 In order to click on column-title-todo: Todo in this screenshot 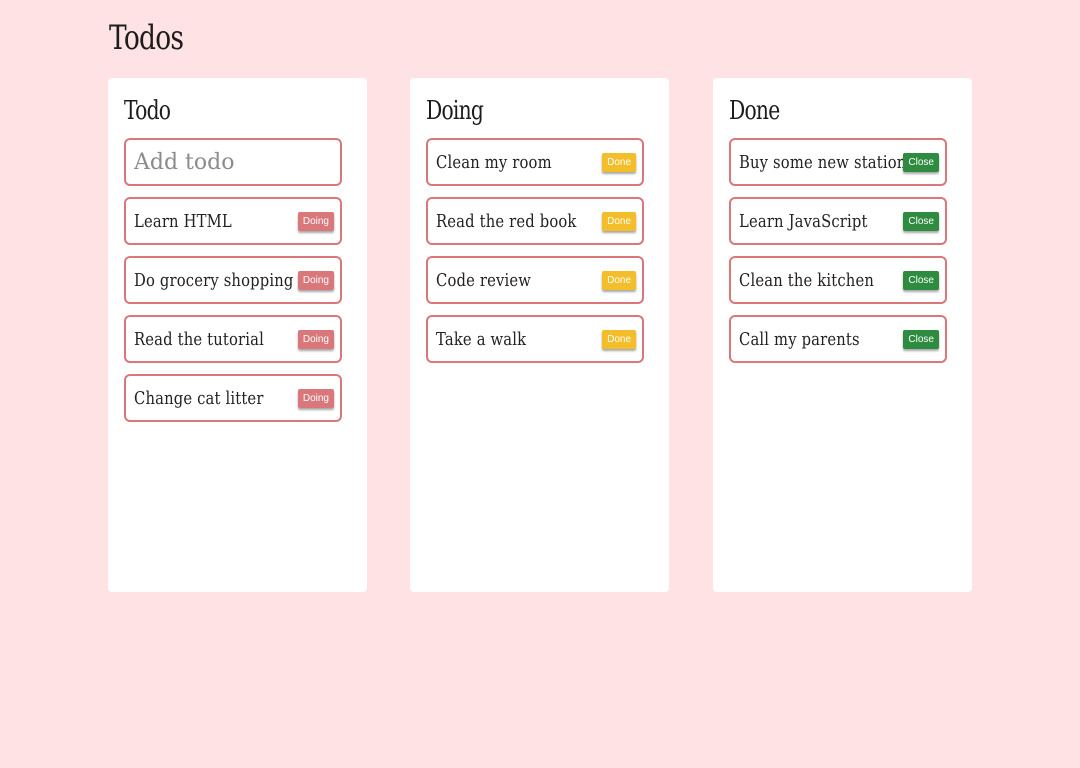, I will do `click(147, 111)`.